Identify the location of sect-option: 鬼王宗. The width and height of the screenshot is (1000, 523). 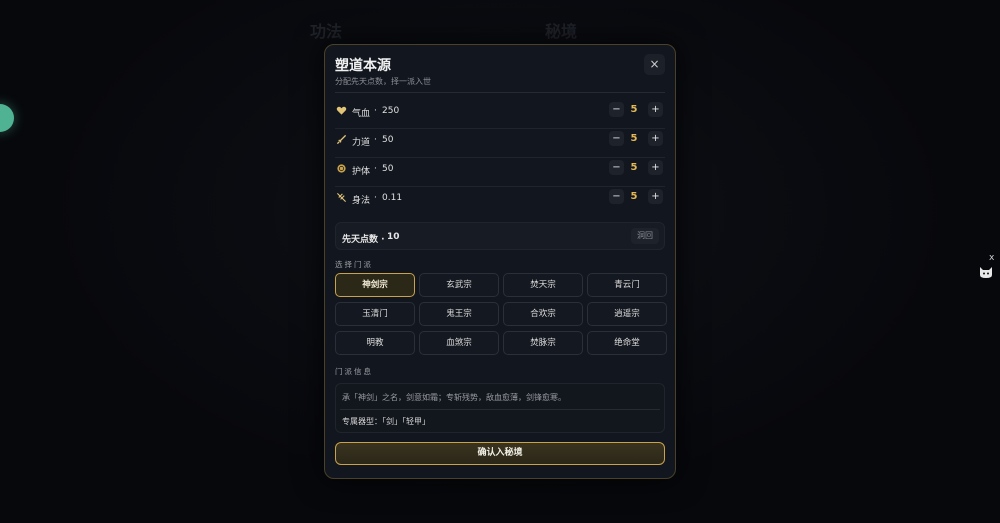
(459, 314).